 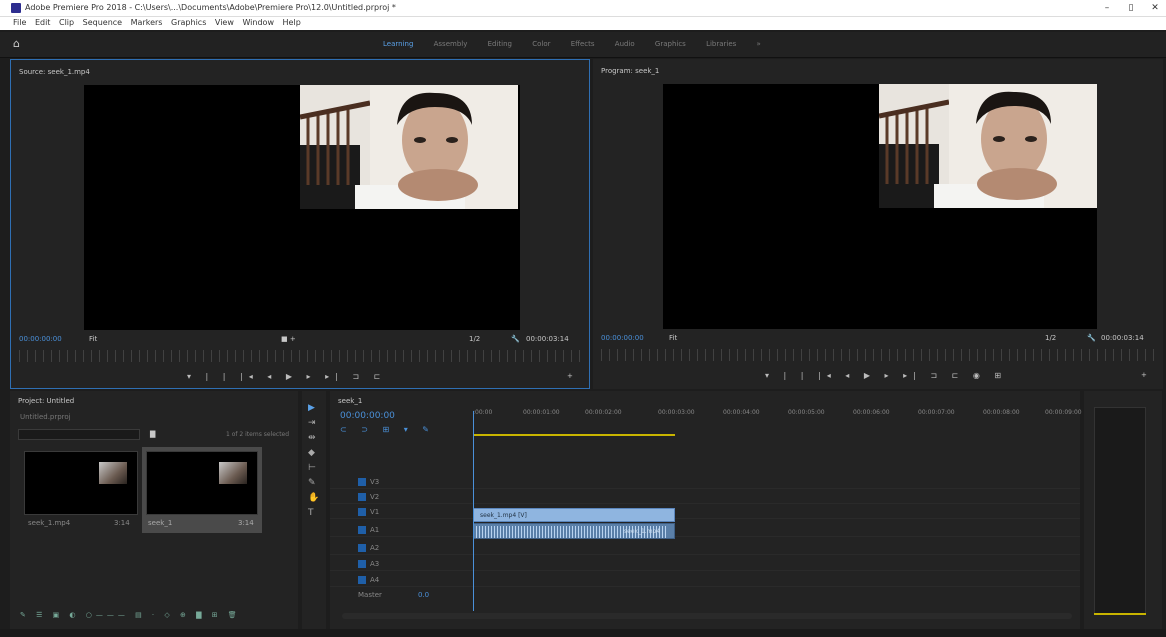 I want to click on source-time-ruler, so click(x=300, y=356).